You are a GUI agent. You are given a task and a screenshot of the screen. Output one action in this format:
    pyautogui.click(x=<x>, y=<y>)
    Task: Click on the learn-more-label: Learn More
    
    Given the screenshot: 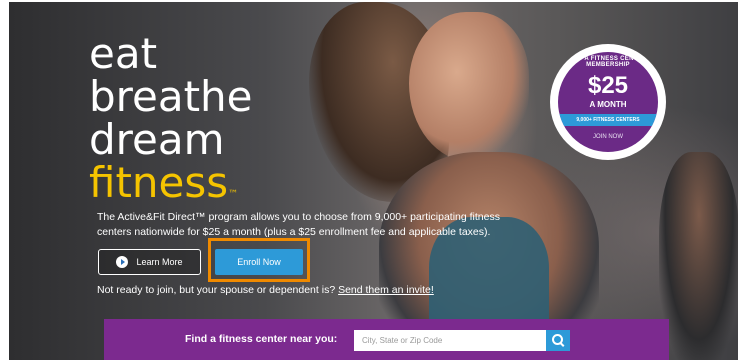 What is the action you would take?
    pyautogui.click(x=159, y=262)
    